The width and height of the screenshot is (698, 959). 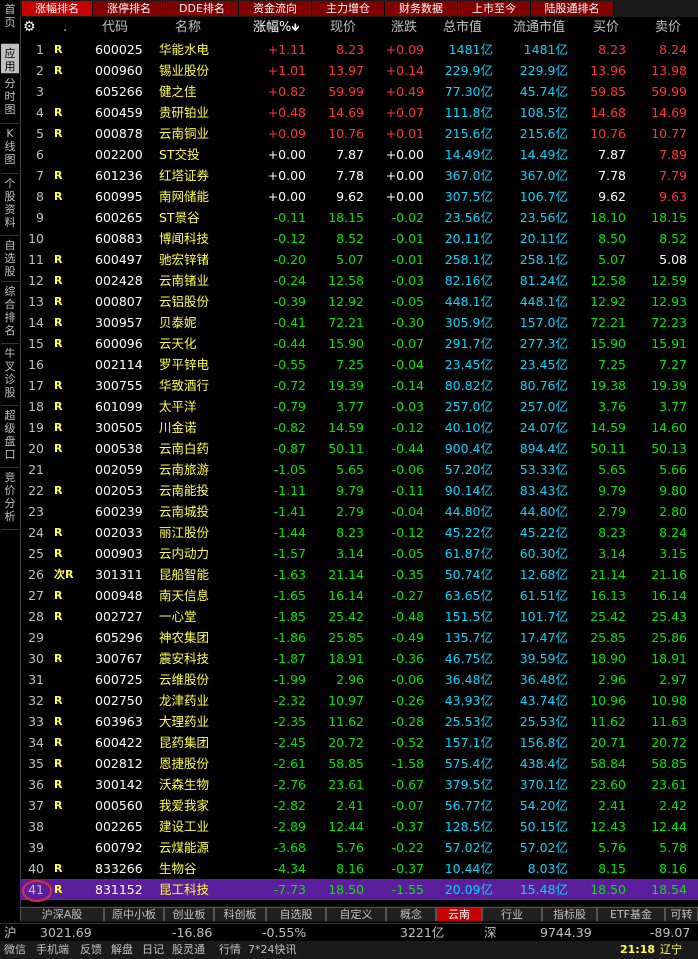 I want to click on bottom-tab-6: 概念, so click(x=411, y=914).